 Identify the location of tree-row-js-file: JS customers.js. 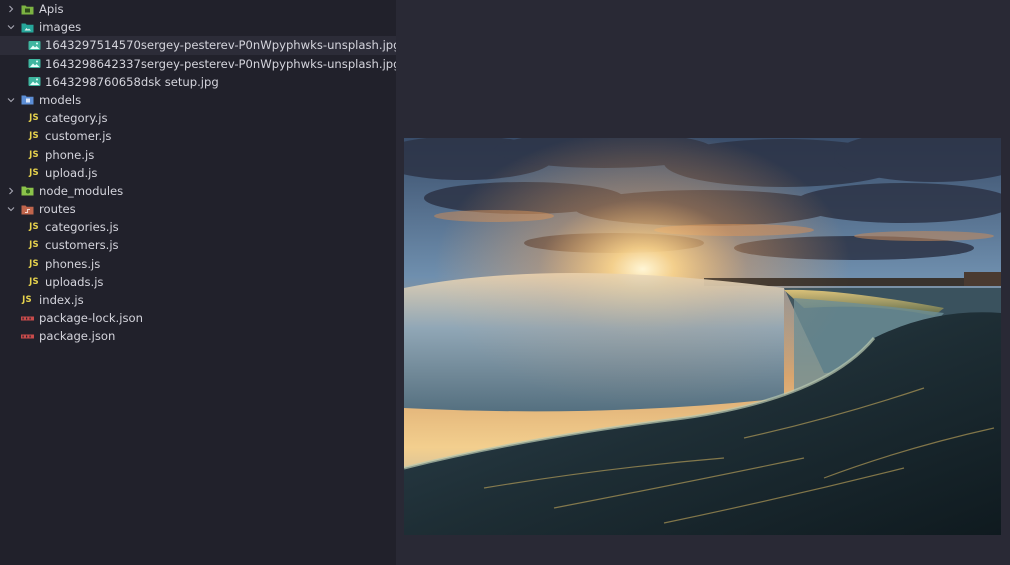
(198, 245).